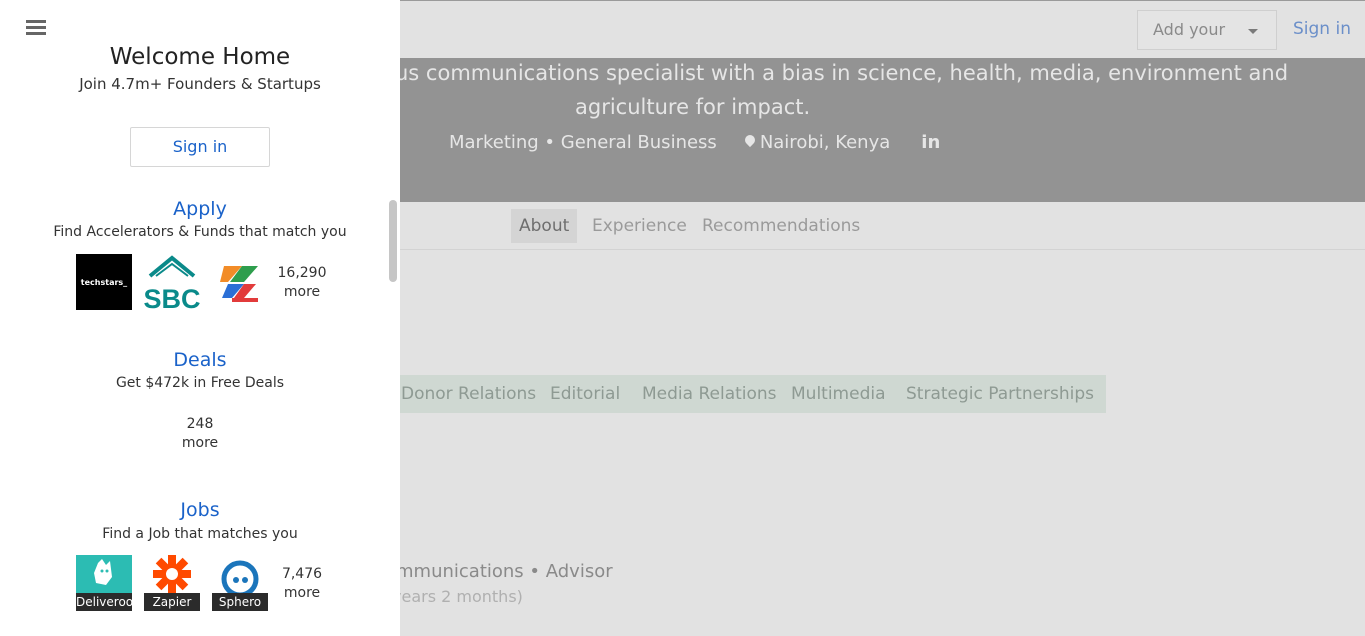  I want to click on zapier-asterisk-icon, so click(172, 574).